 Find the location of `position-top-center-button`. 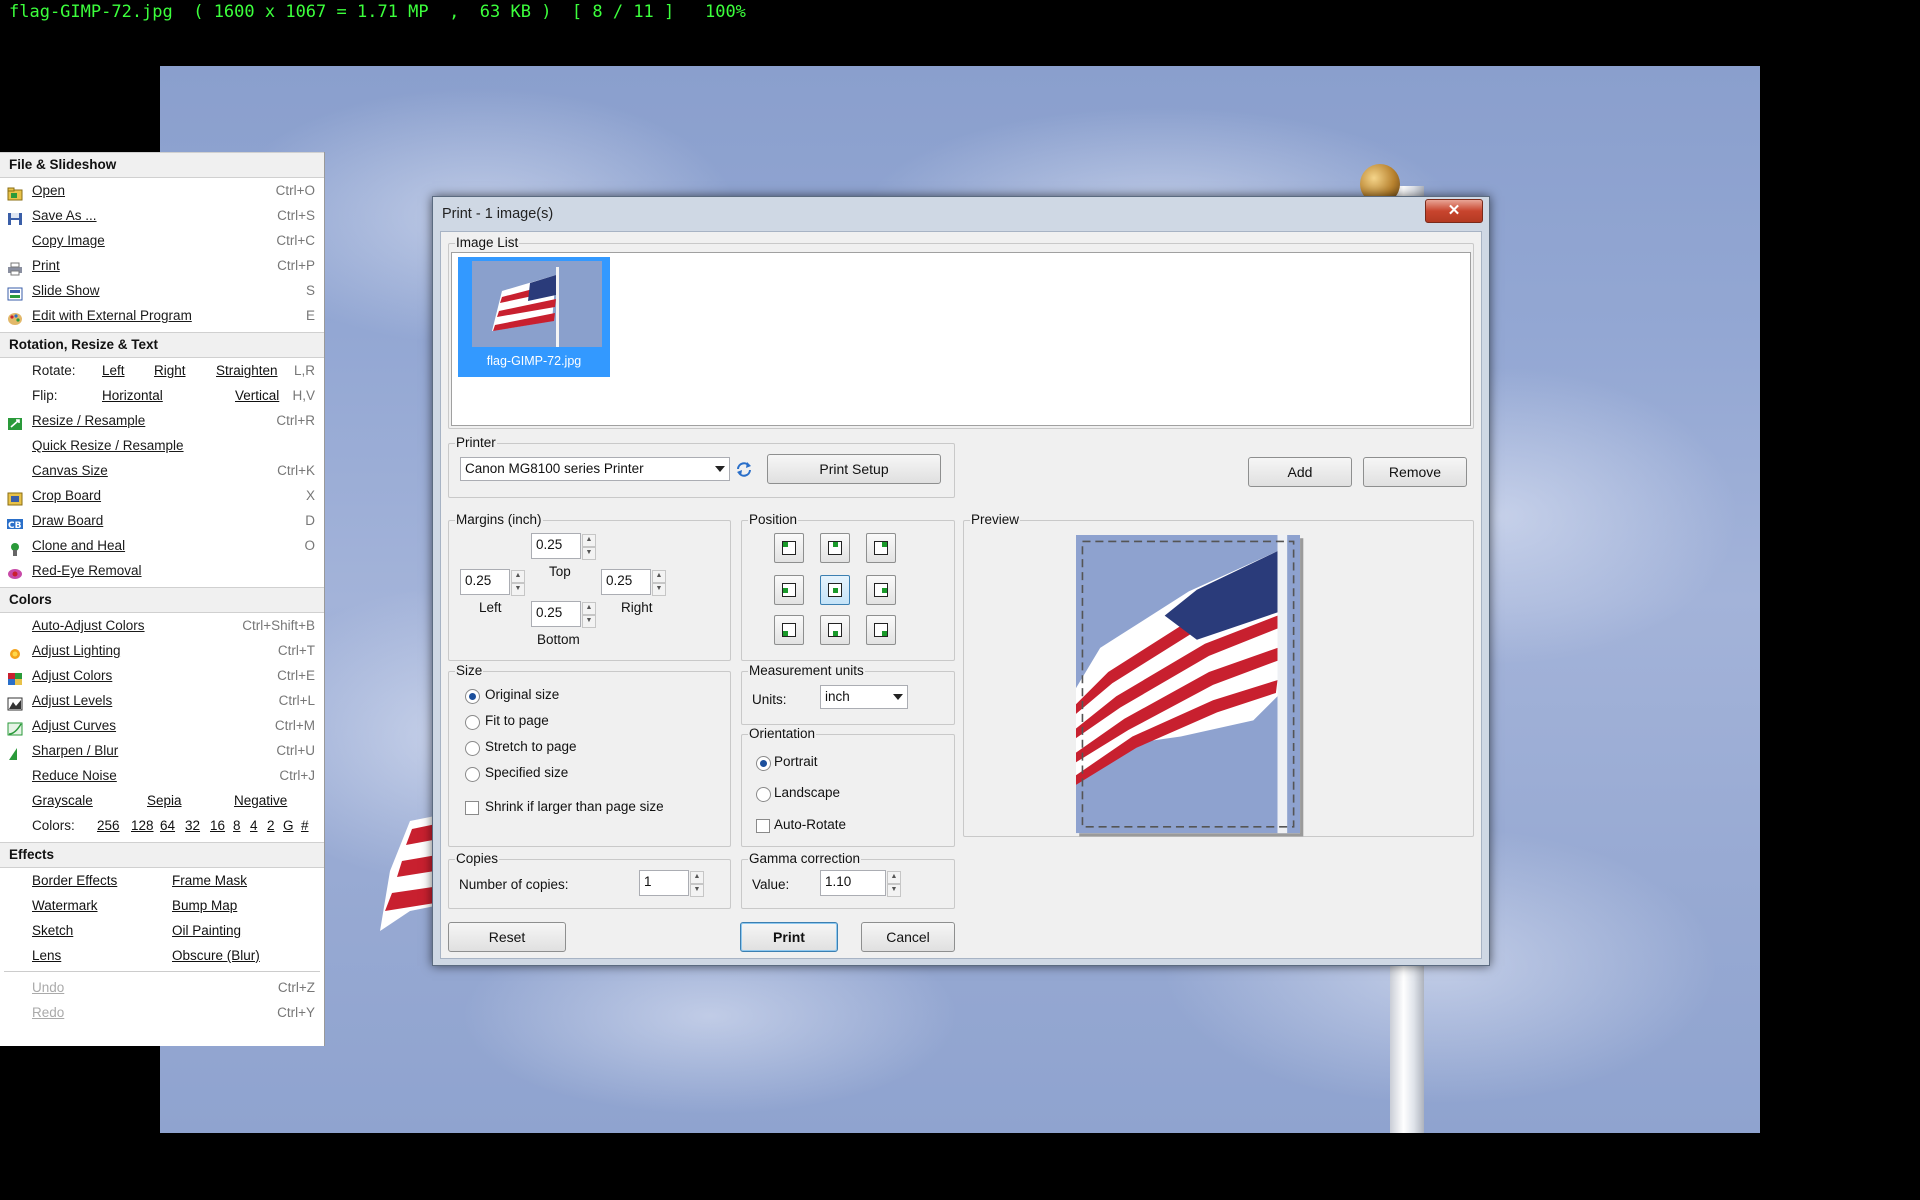

position-top-center-button is located at coordinates (835, 548).